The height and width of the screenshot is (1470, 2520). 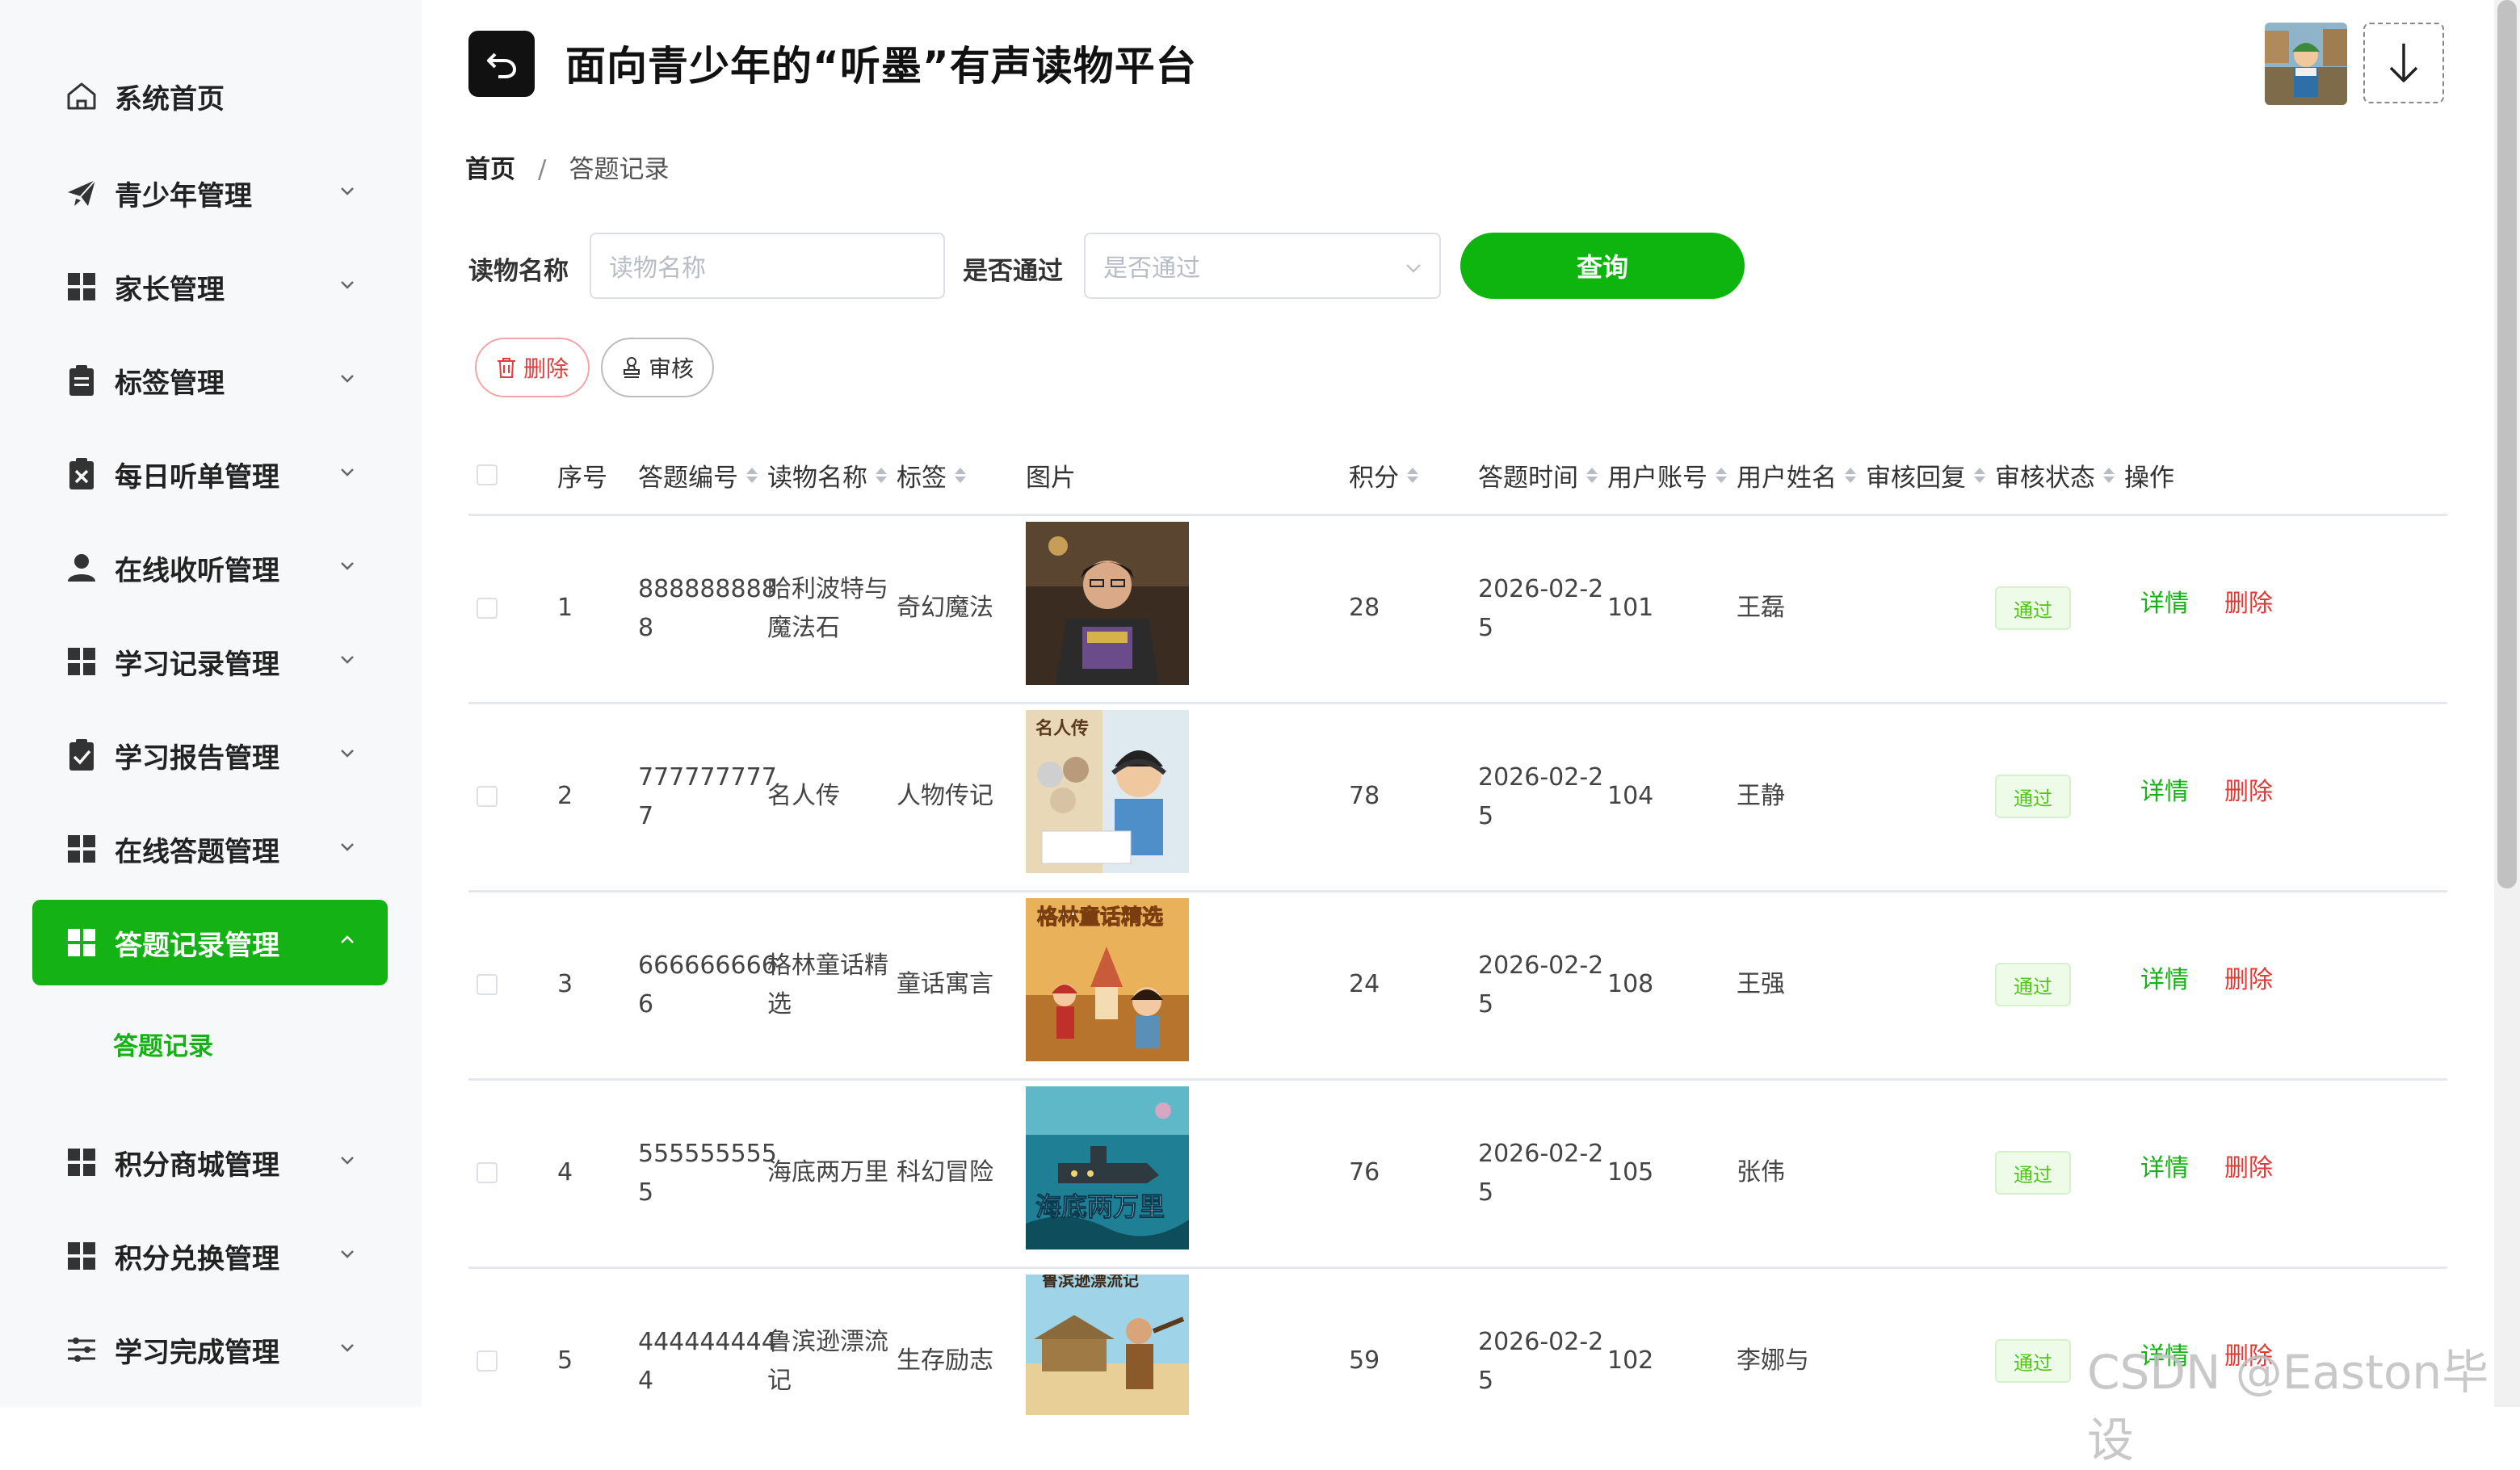 What do you see at coordinates (2288, 1407) in the screenshot?
I see `watermark: CSDN @Easton毕设` at bounding box center [2288, 1407].